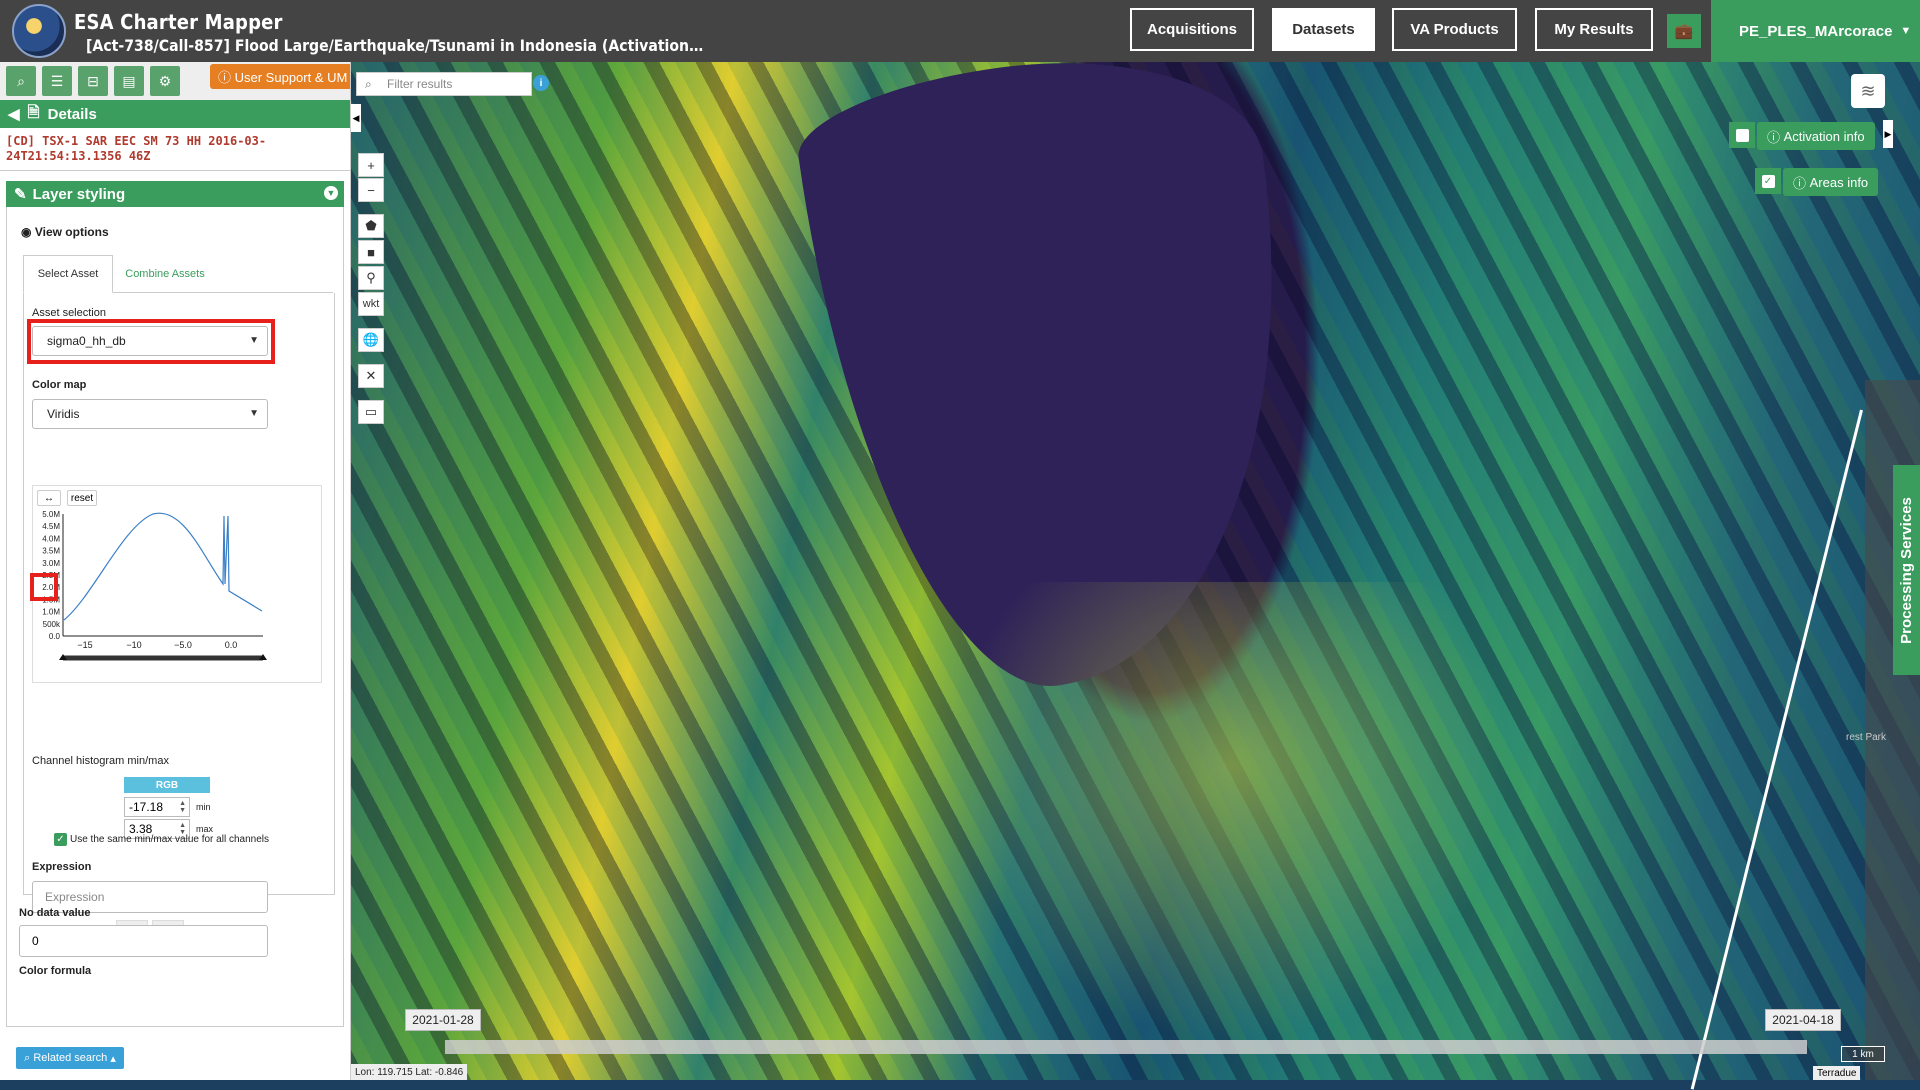 This screenshot has width=1920, height=1090. What do you see at coordinates (1684, 31) in the screenshot?
I see `briefcase-icon: 💼` at bounding box center [1684, 31].